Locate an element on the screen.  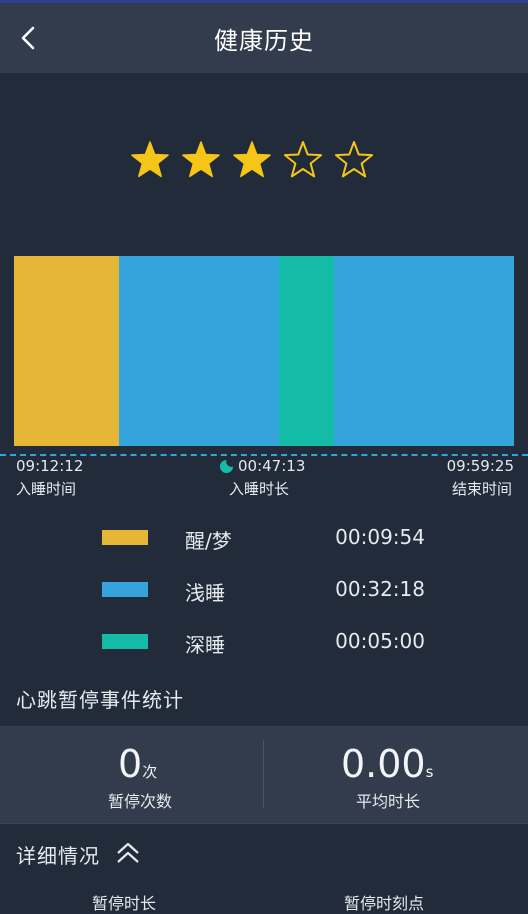
start-time: 09:12:12 is located at coordinates (50, 466).